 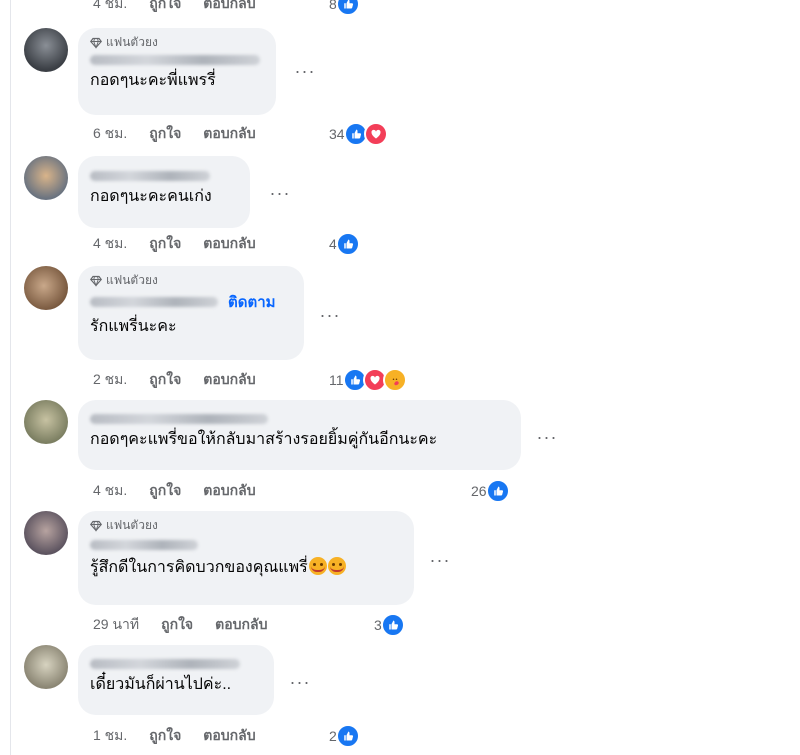 I want to click on comment-time: 1 ชม., so click(x=110, y=736).